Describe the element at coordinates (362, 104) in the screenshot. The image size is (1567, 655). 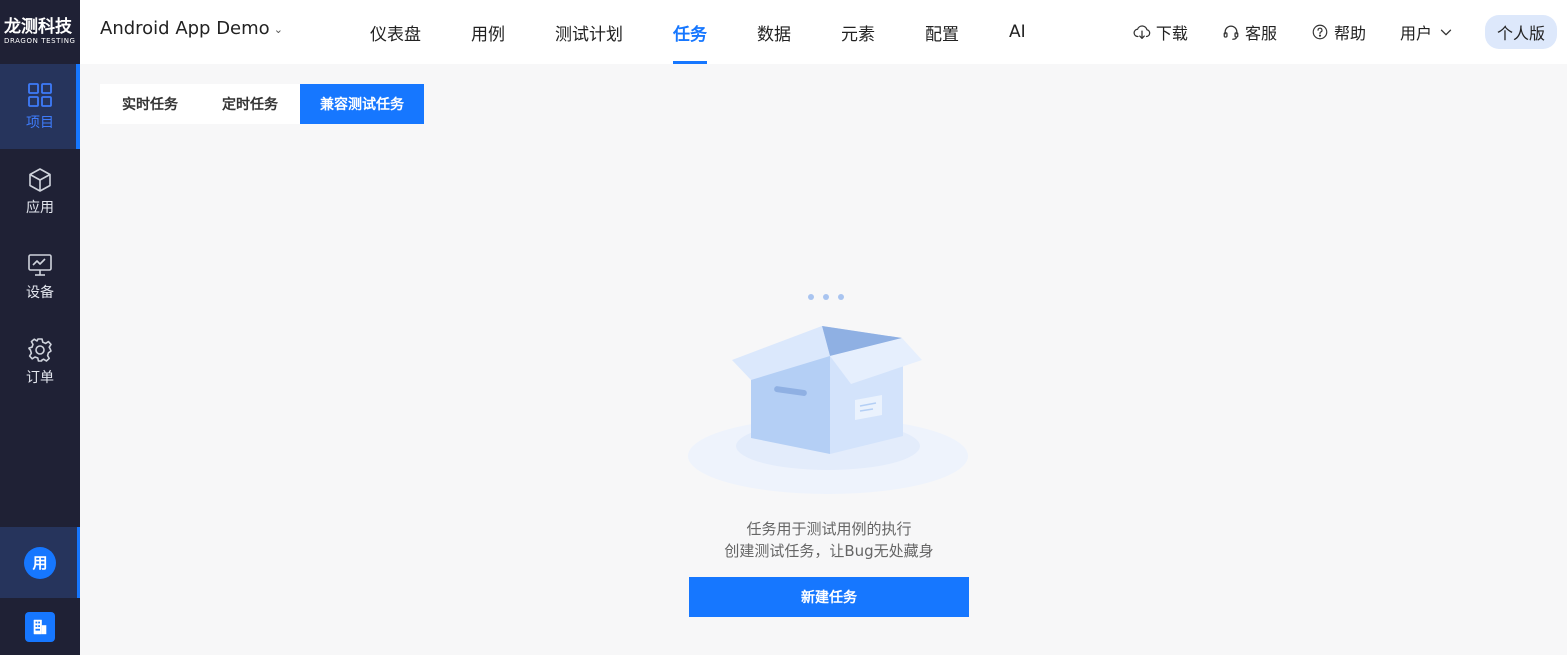
I see `subtab-compatibility: 兼容测试任务` at that location.